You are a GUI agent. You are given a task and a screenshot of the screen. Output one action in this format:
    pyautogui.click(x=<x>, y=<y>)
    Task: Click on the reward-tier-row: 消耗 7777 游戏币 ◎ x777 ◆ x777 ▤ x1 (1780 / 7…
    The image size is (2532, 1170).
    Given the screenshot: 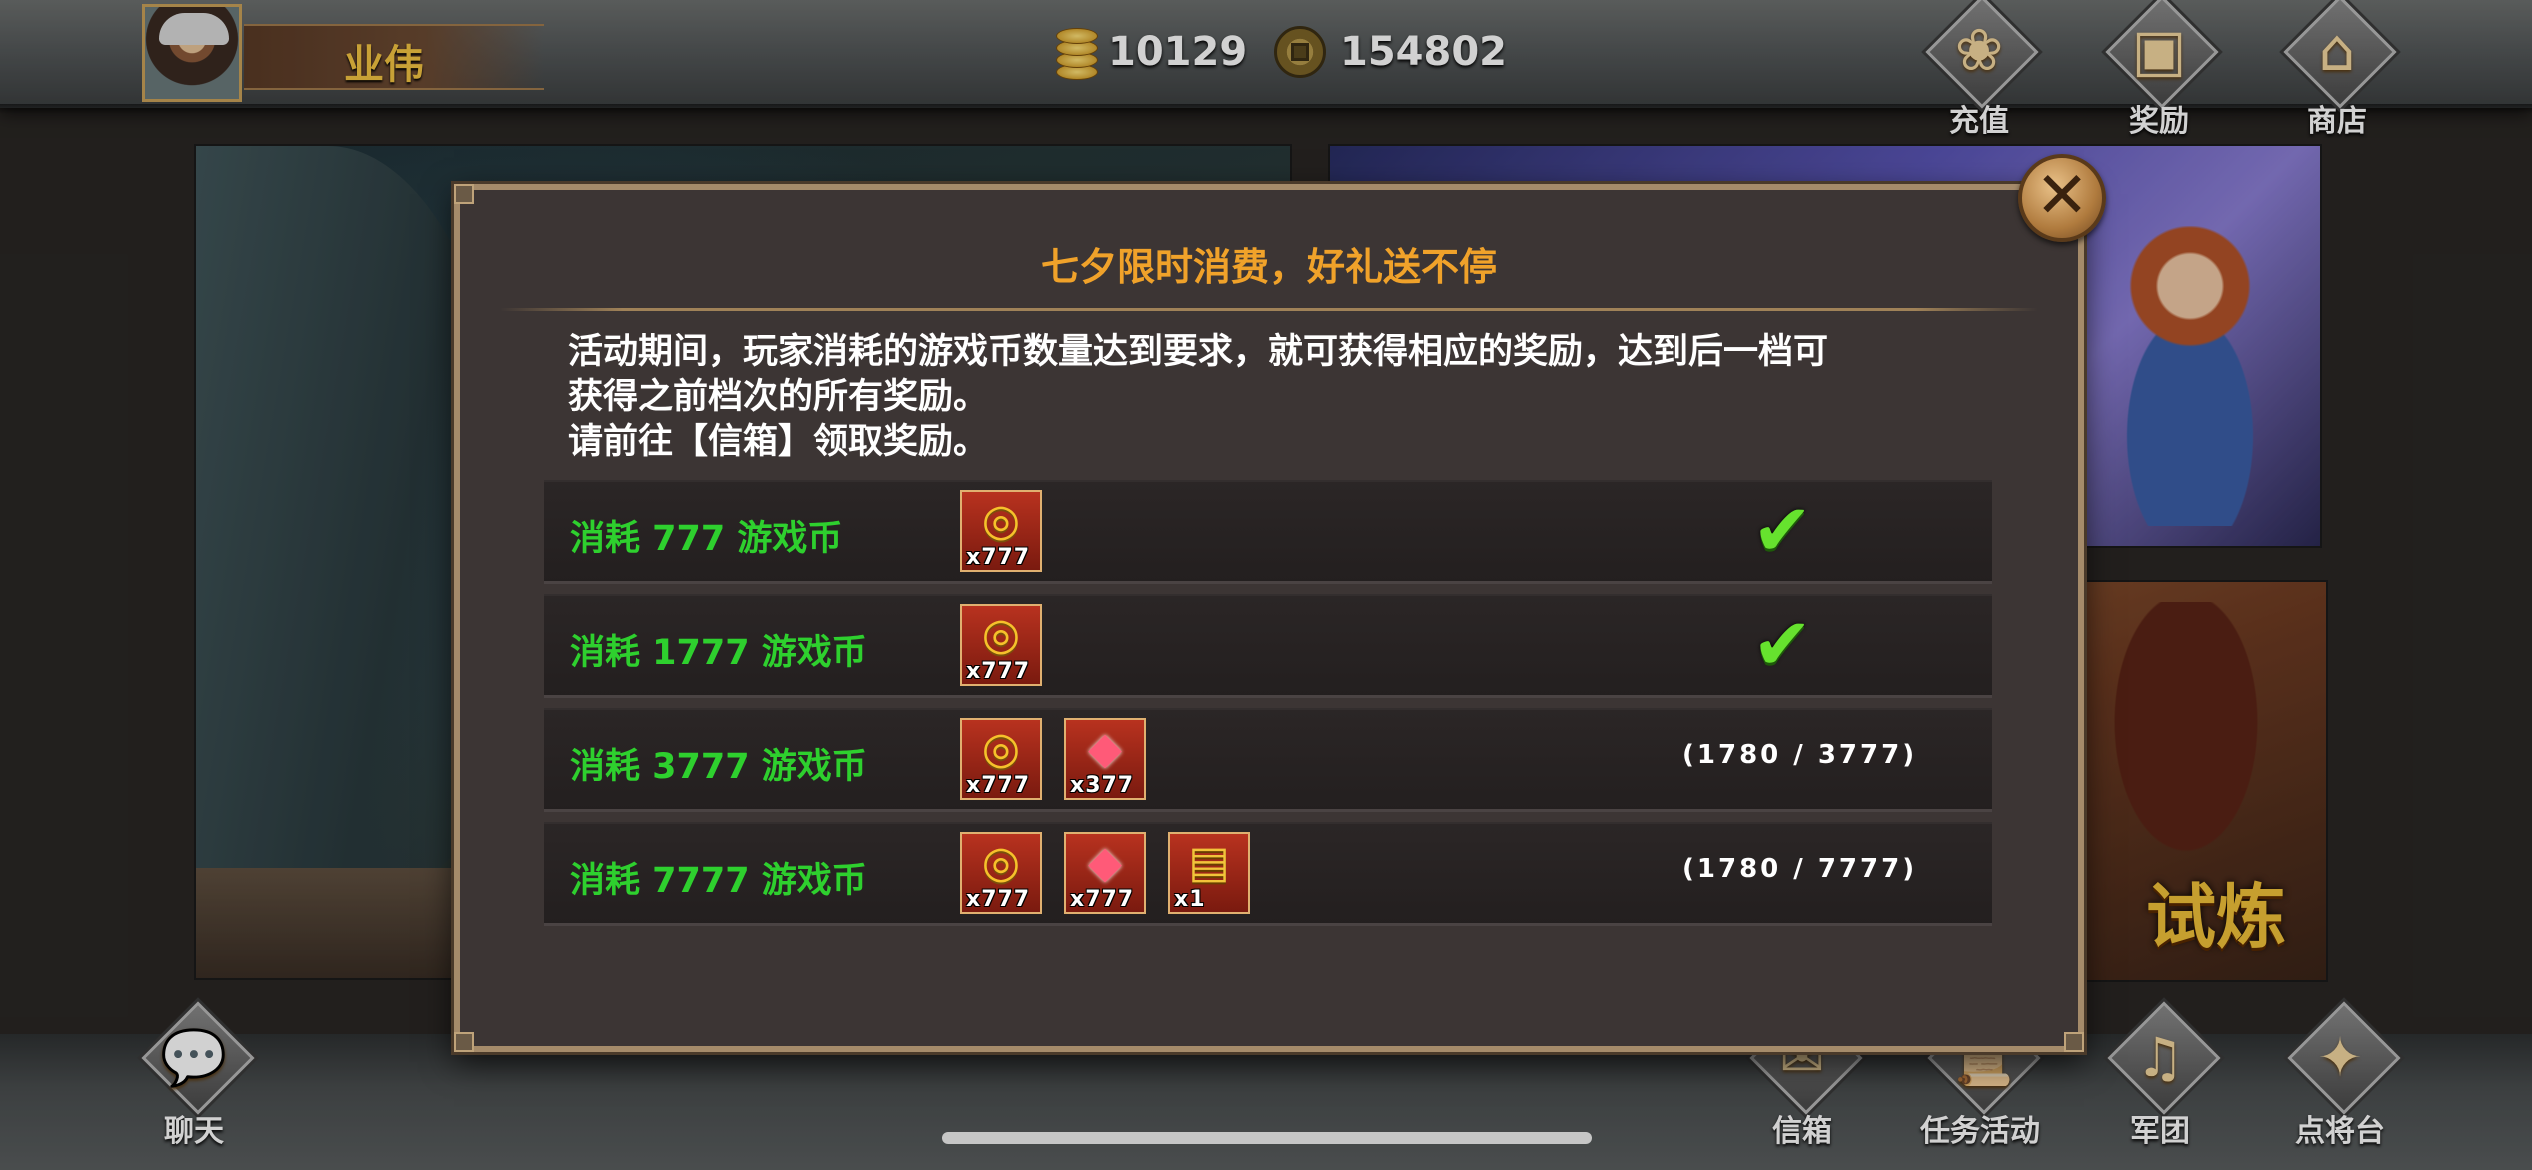 What is the action you would take?
    pyautogui.click(x=1268, y=874)
    